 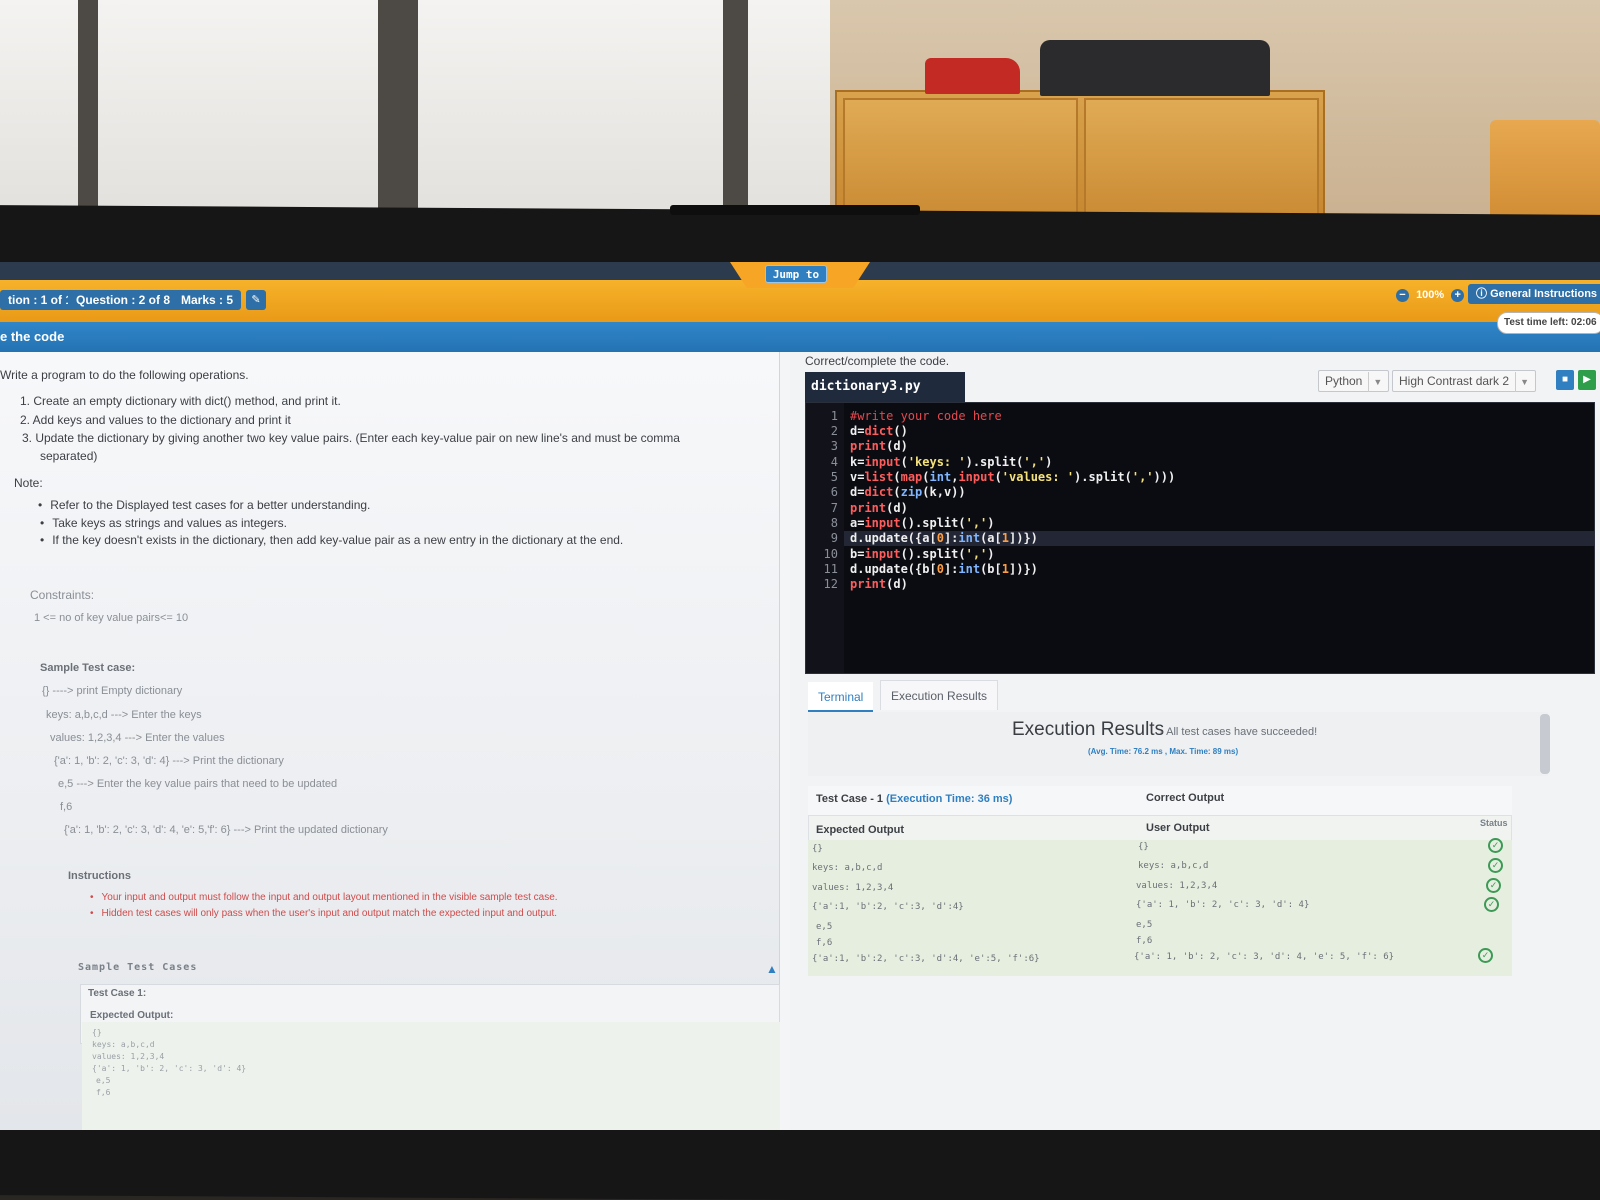 I want to click on sample-line: keys: a,b,c,d ---> Enter the keys, so click(x=124, y=715).